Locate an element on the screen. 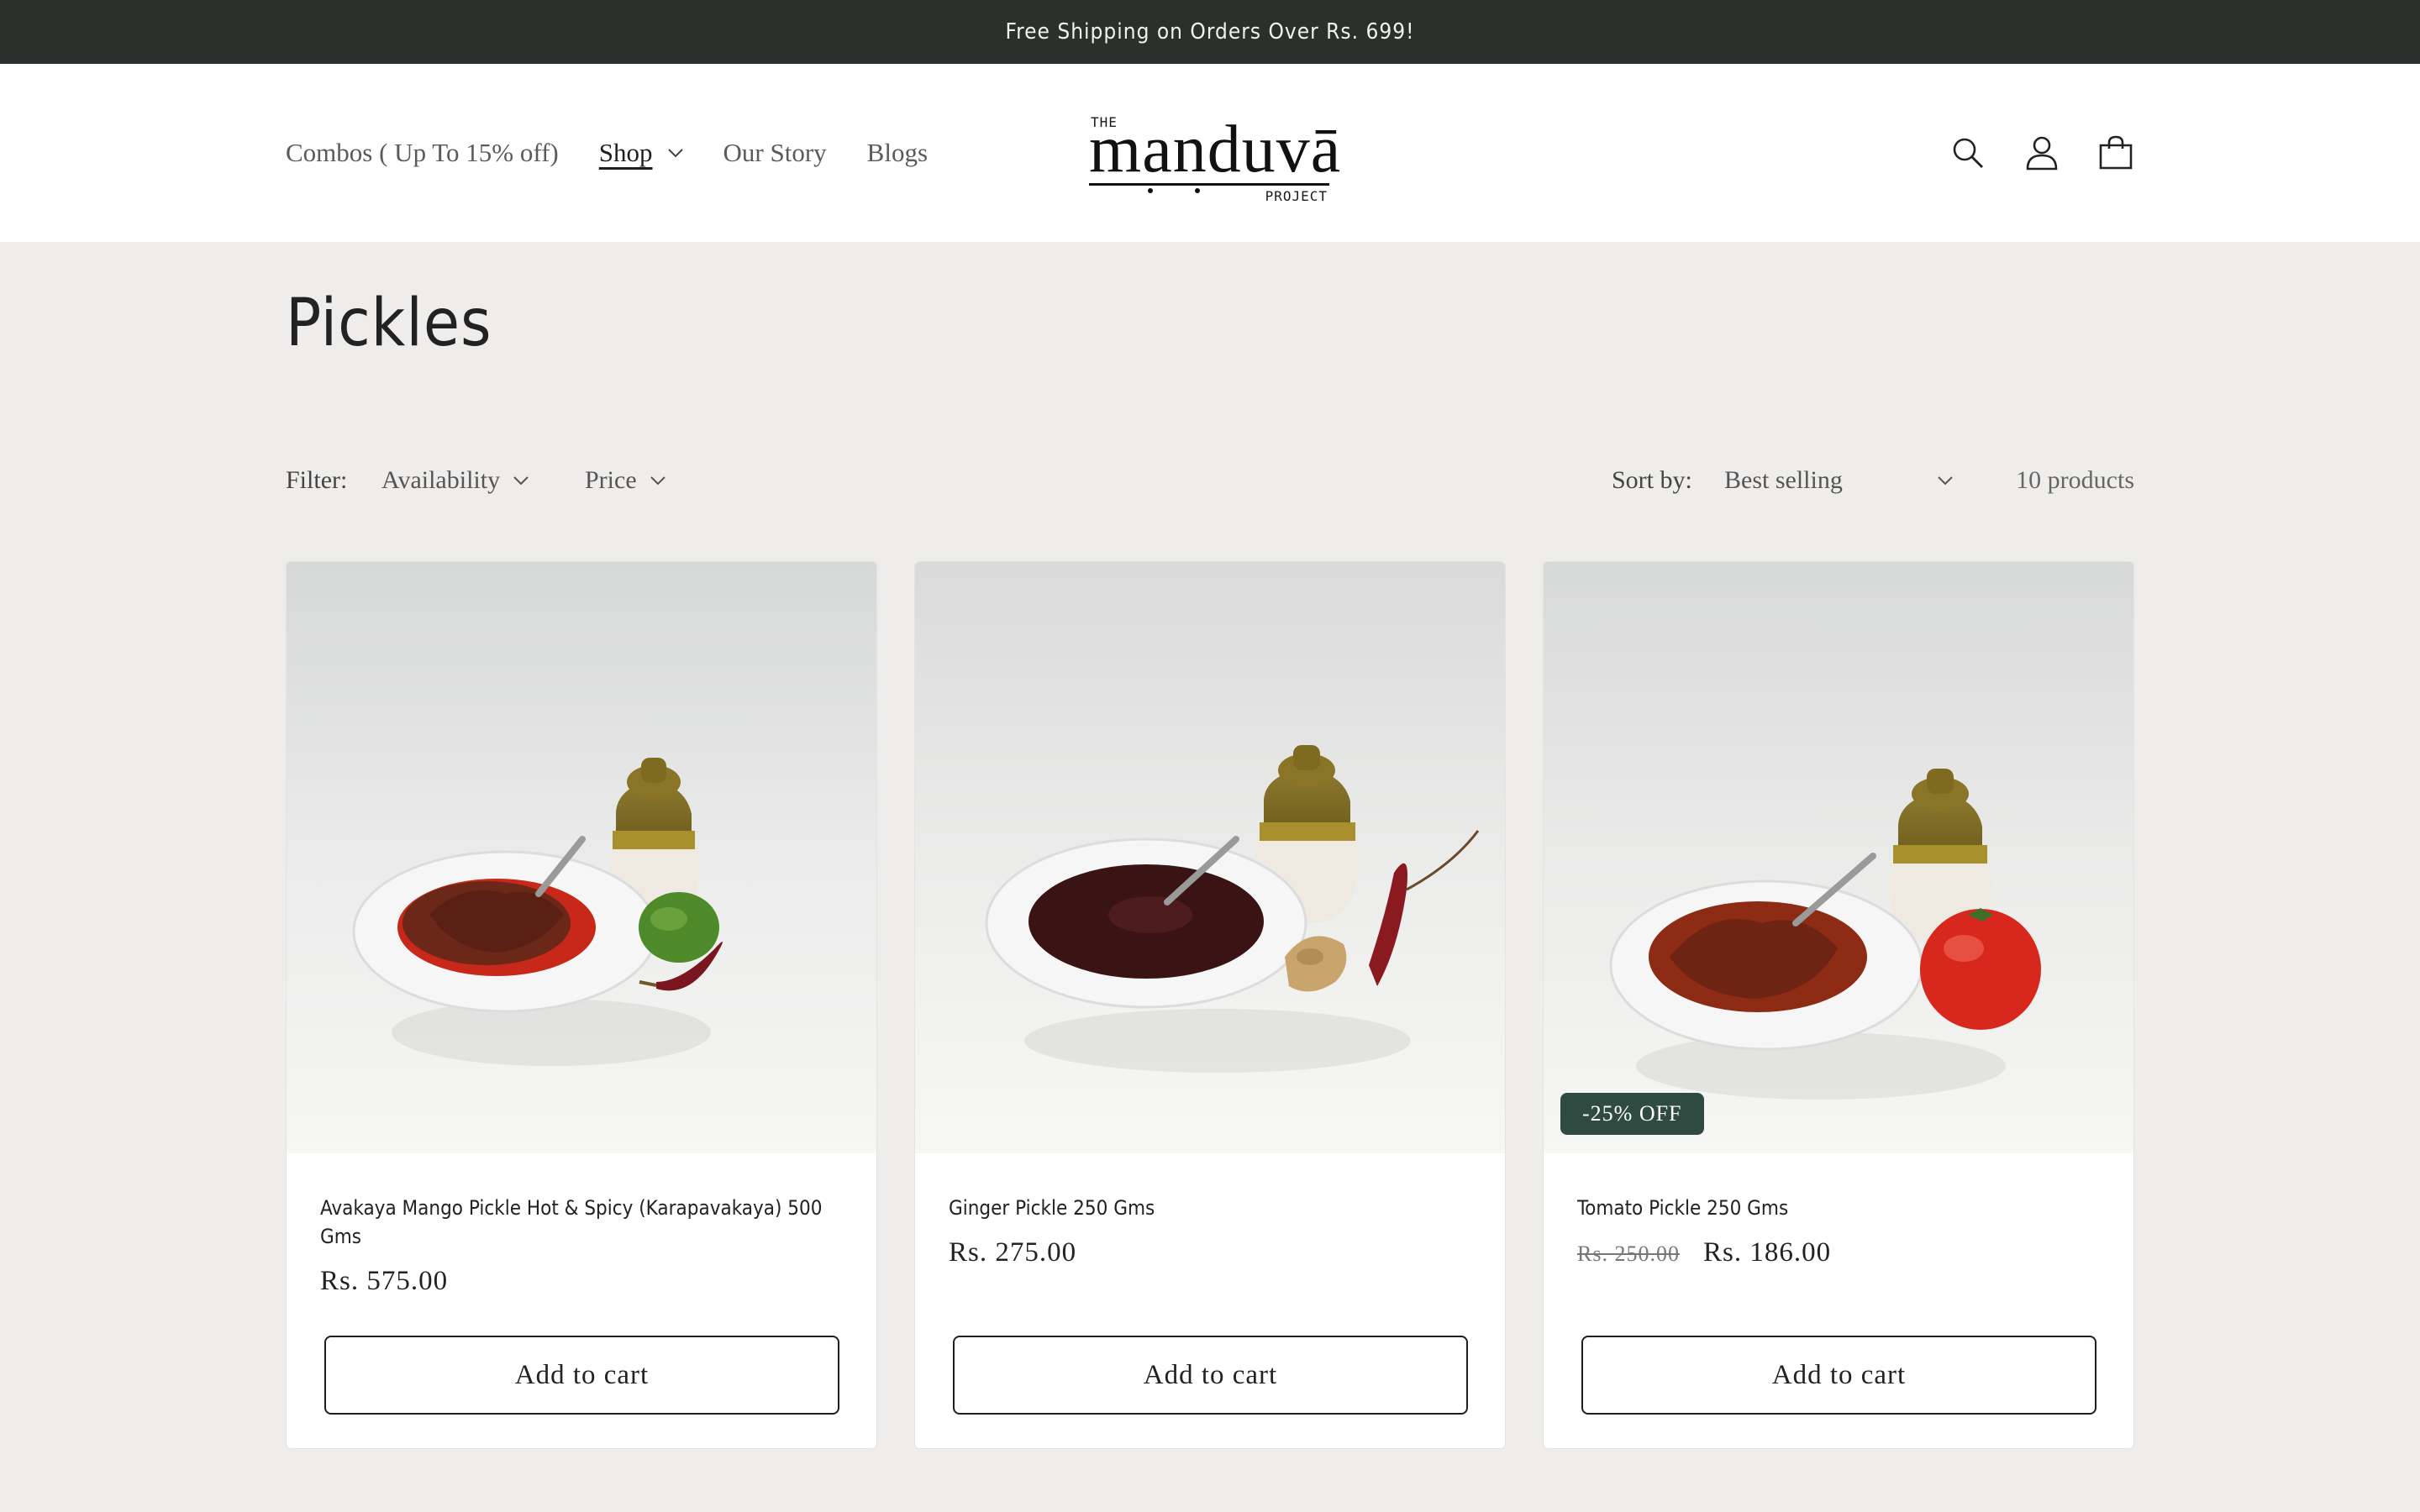  product-price: Rs. 275.00 is located at coordinates (1013, 1252).